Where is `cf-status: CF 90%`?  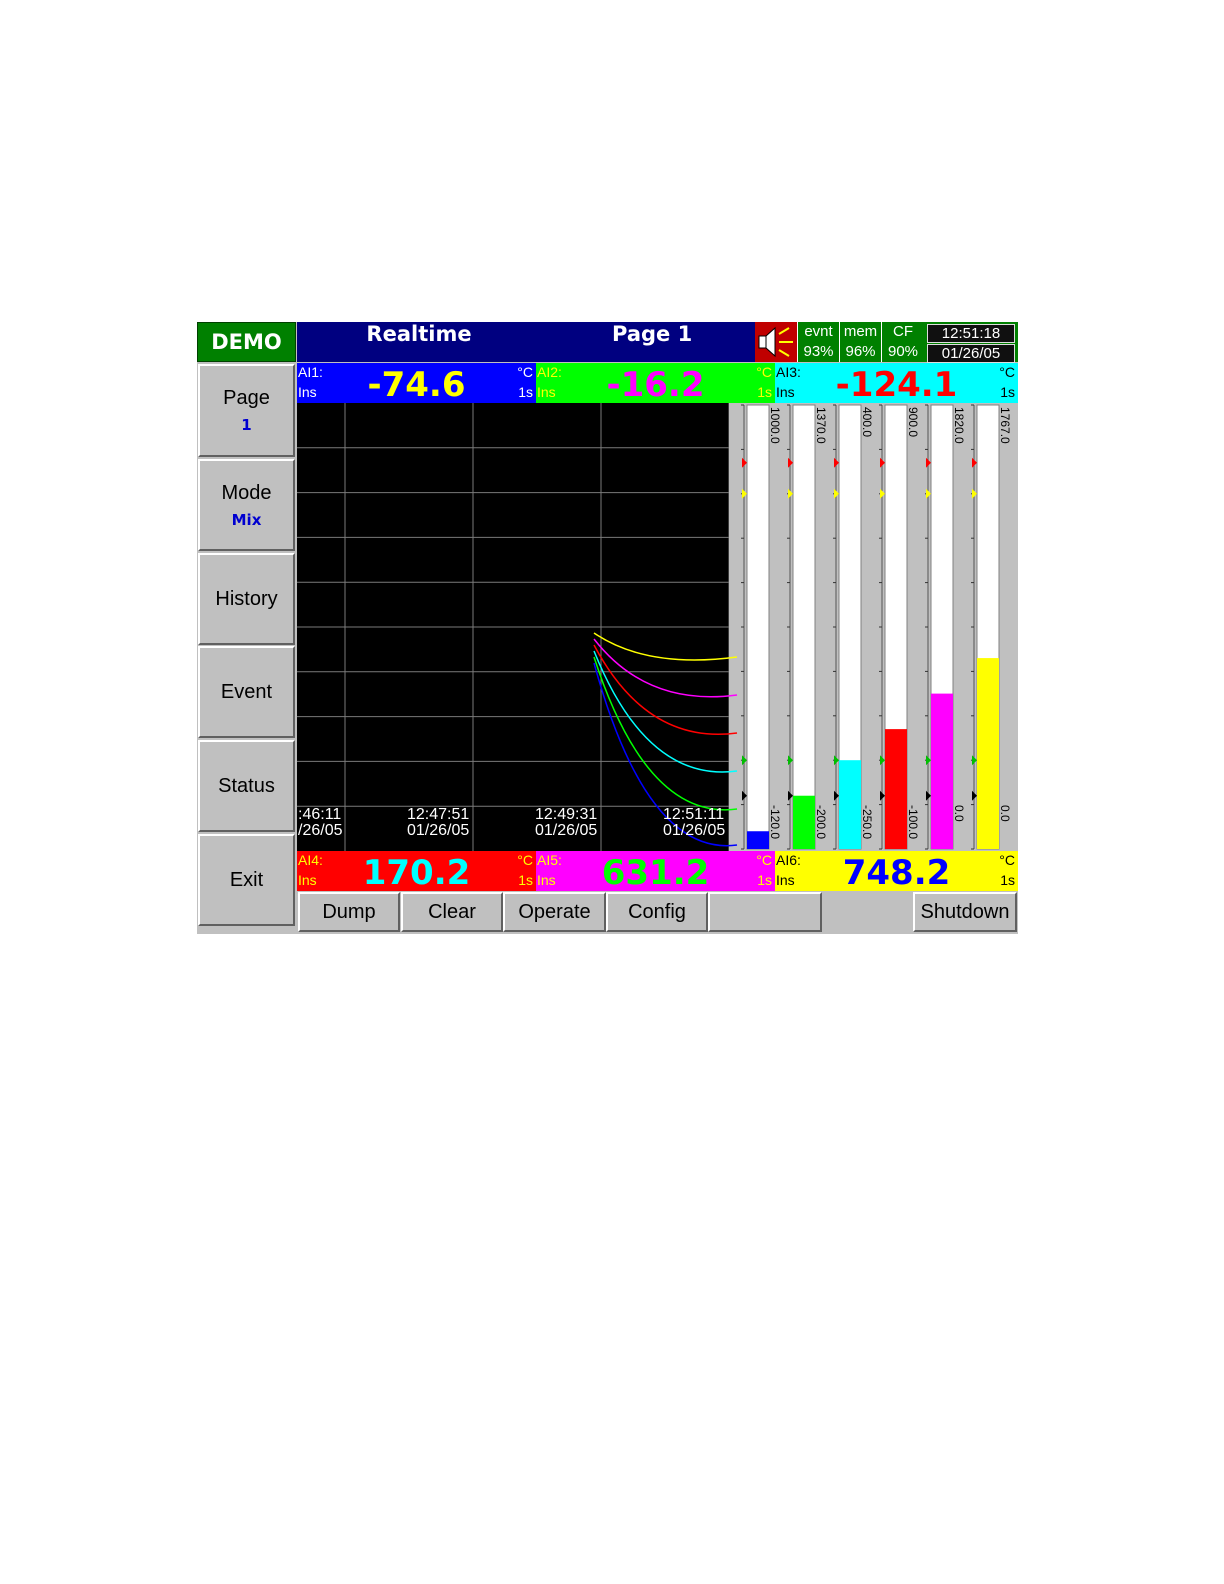
cf-status: CF 90% is located at coordinates (902, 342).